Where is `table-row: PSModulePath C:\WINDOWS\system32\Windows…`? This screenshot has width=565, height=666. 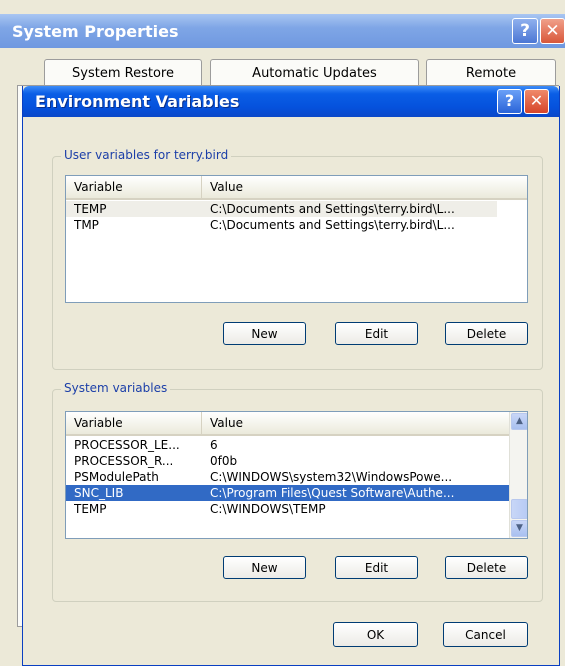 table-row: PSModulePath C:\WINDOWS\system32\Windows… is located at coordinates (287, 477).